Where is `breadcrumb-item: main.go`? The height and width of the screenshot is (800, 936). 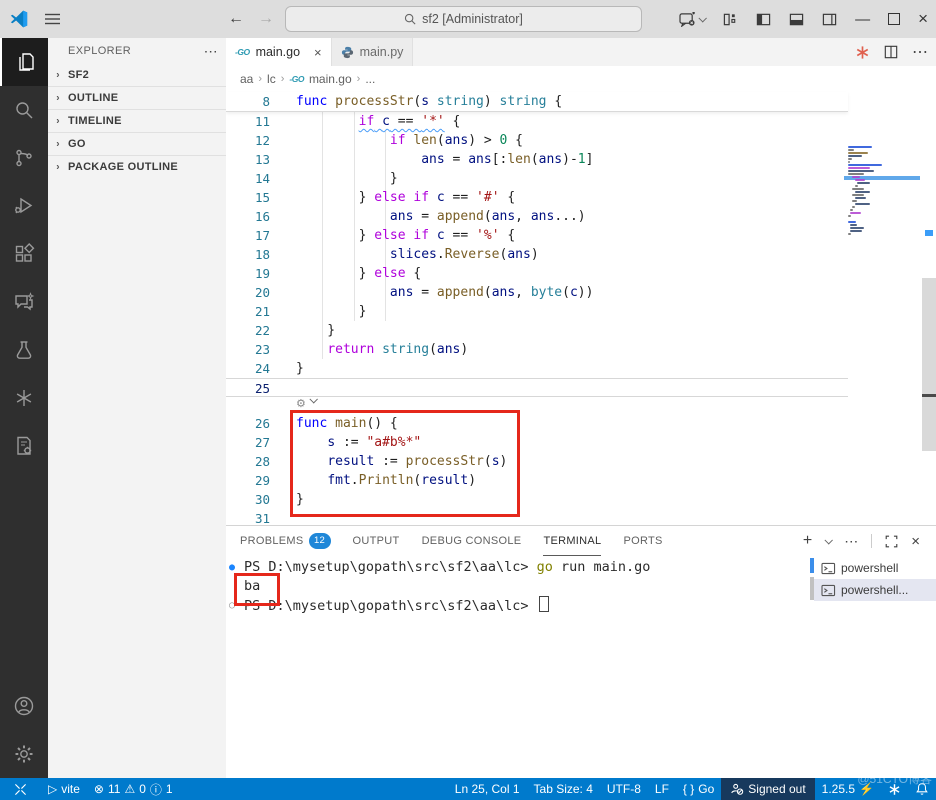
breadcrumb-item: main.go is located at coordinates (330, 79).